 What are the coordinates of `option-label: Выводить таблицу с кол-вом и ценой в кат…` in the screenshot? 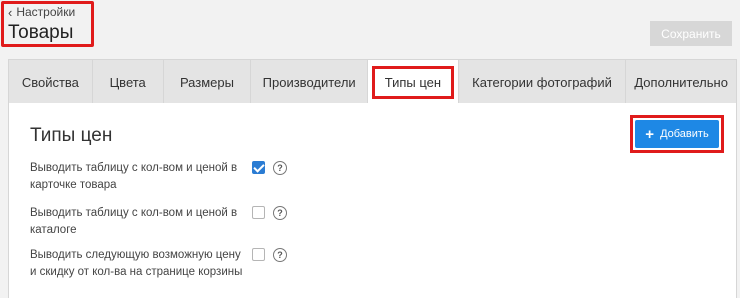 It's located at (134, 221).